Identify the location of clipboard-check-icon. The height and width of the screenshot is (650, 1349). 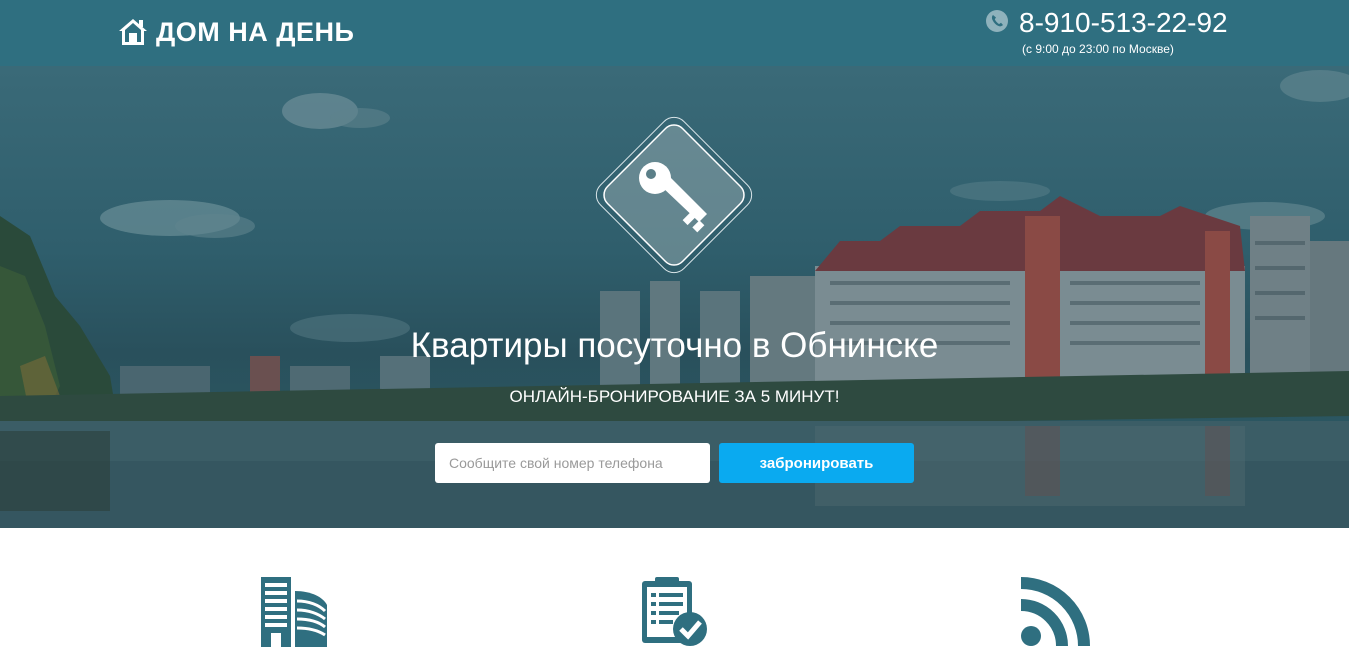
(675, 612).